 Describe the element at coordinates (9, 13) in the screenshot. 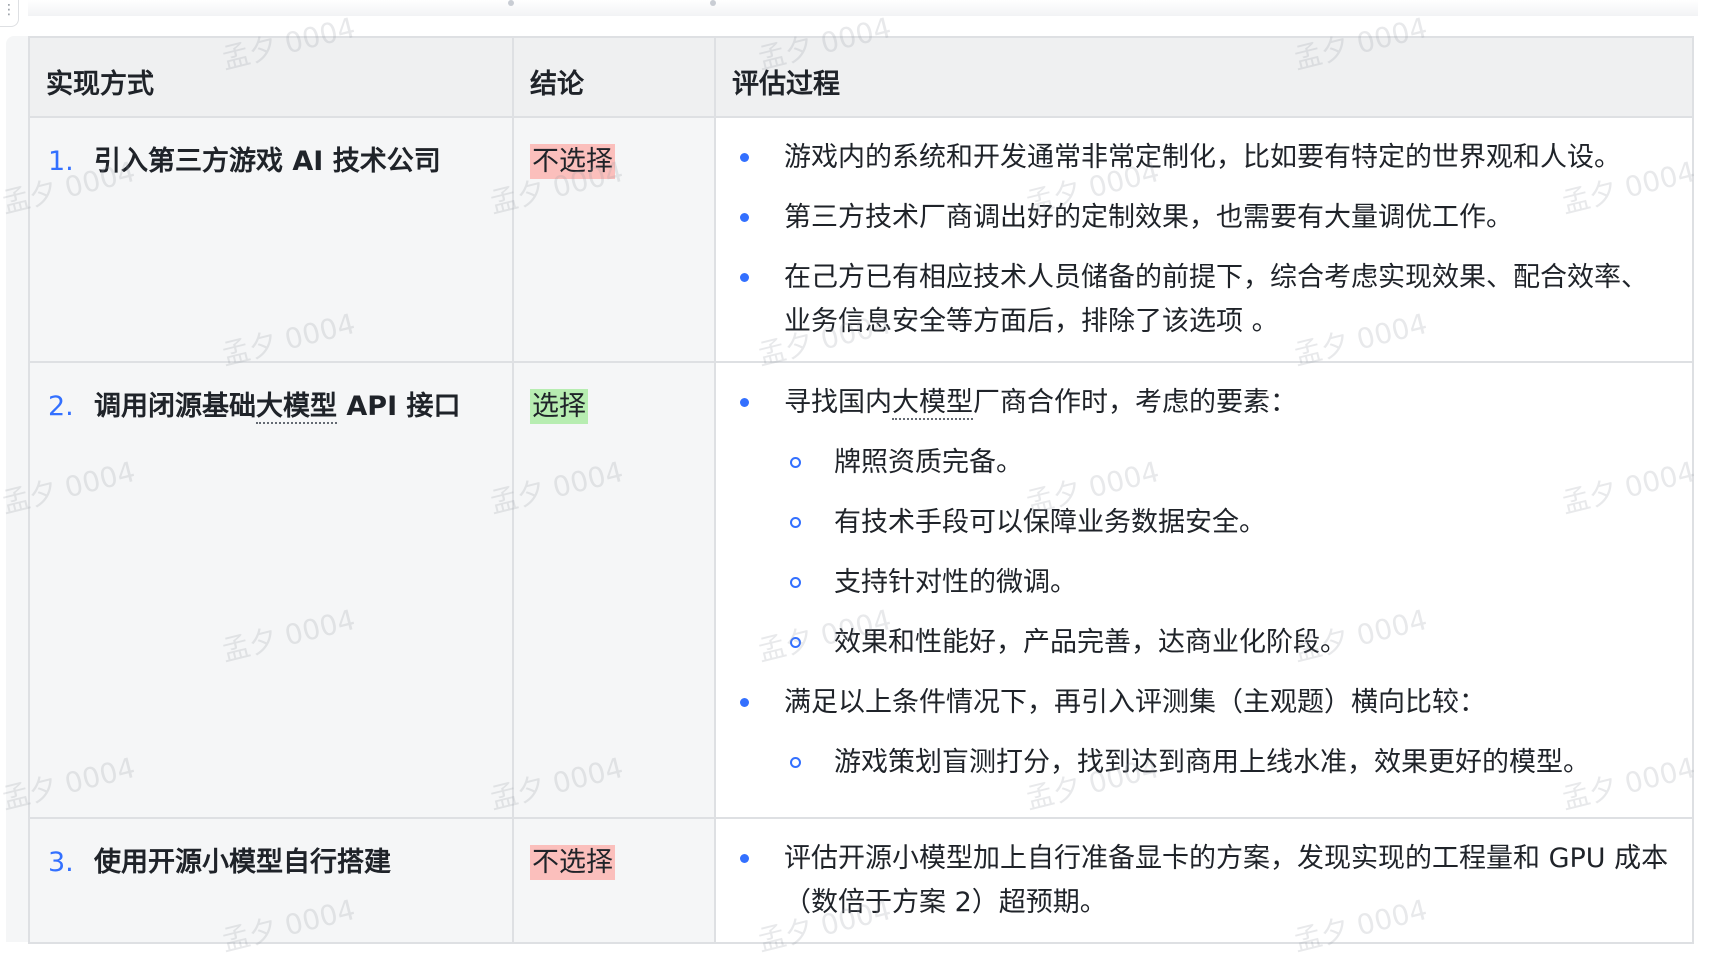

I see `drag-handle-icon: ⋮` at that location.